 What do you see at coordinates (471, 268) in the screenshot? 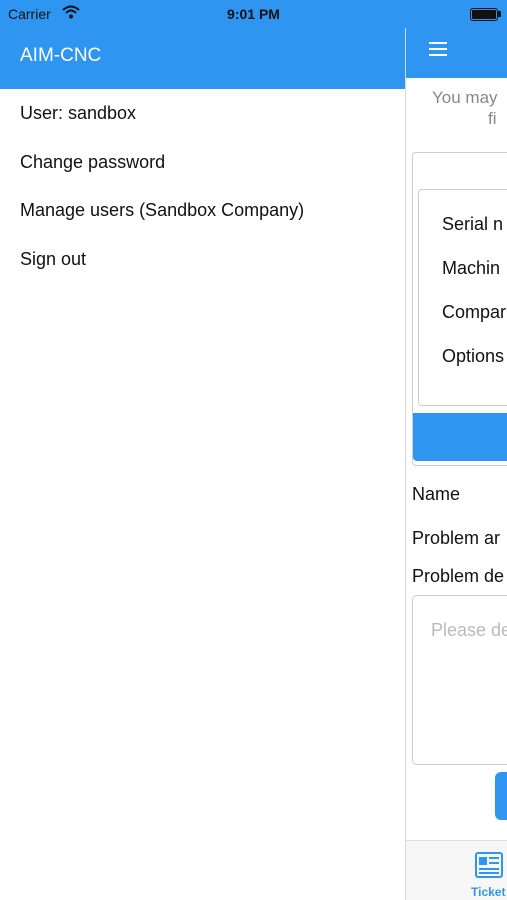
I see `machine-label: Machin` at bounding box center [471, 268].